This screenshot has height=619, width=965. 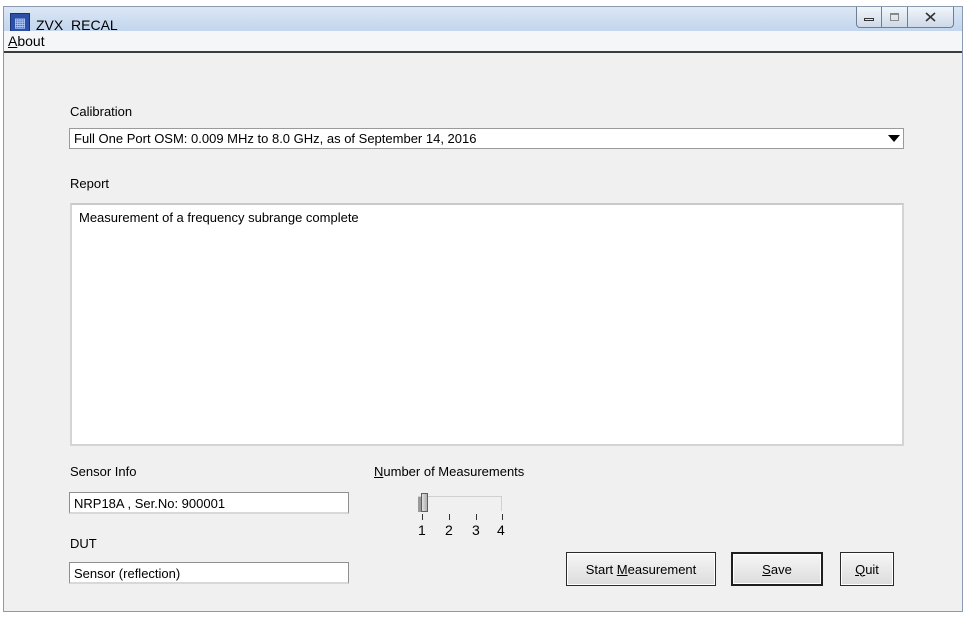 I want to click on slider-tick-label: 3, so click(x=476, y=530).